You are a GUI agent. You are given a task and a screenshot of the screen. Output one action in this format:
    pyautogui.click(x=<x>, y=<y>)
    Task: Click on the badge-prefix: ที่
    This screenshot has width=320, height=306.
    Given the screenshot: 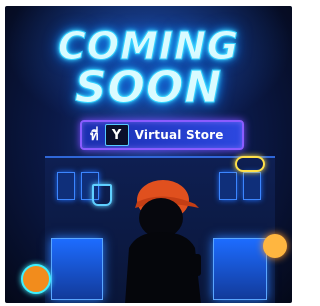 What is the action you would take?
    pyautogui.click(x=94, y=136)
    